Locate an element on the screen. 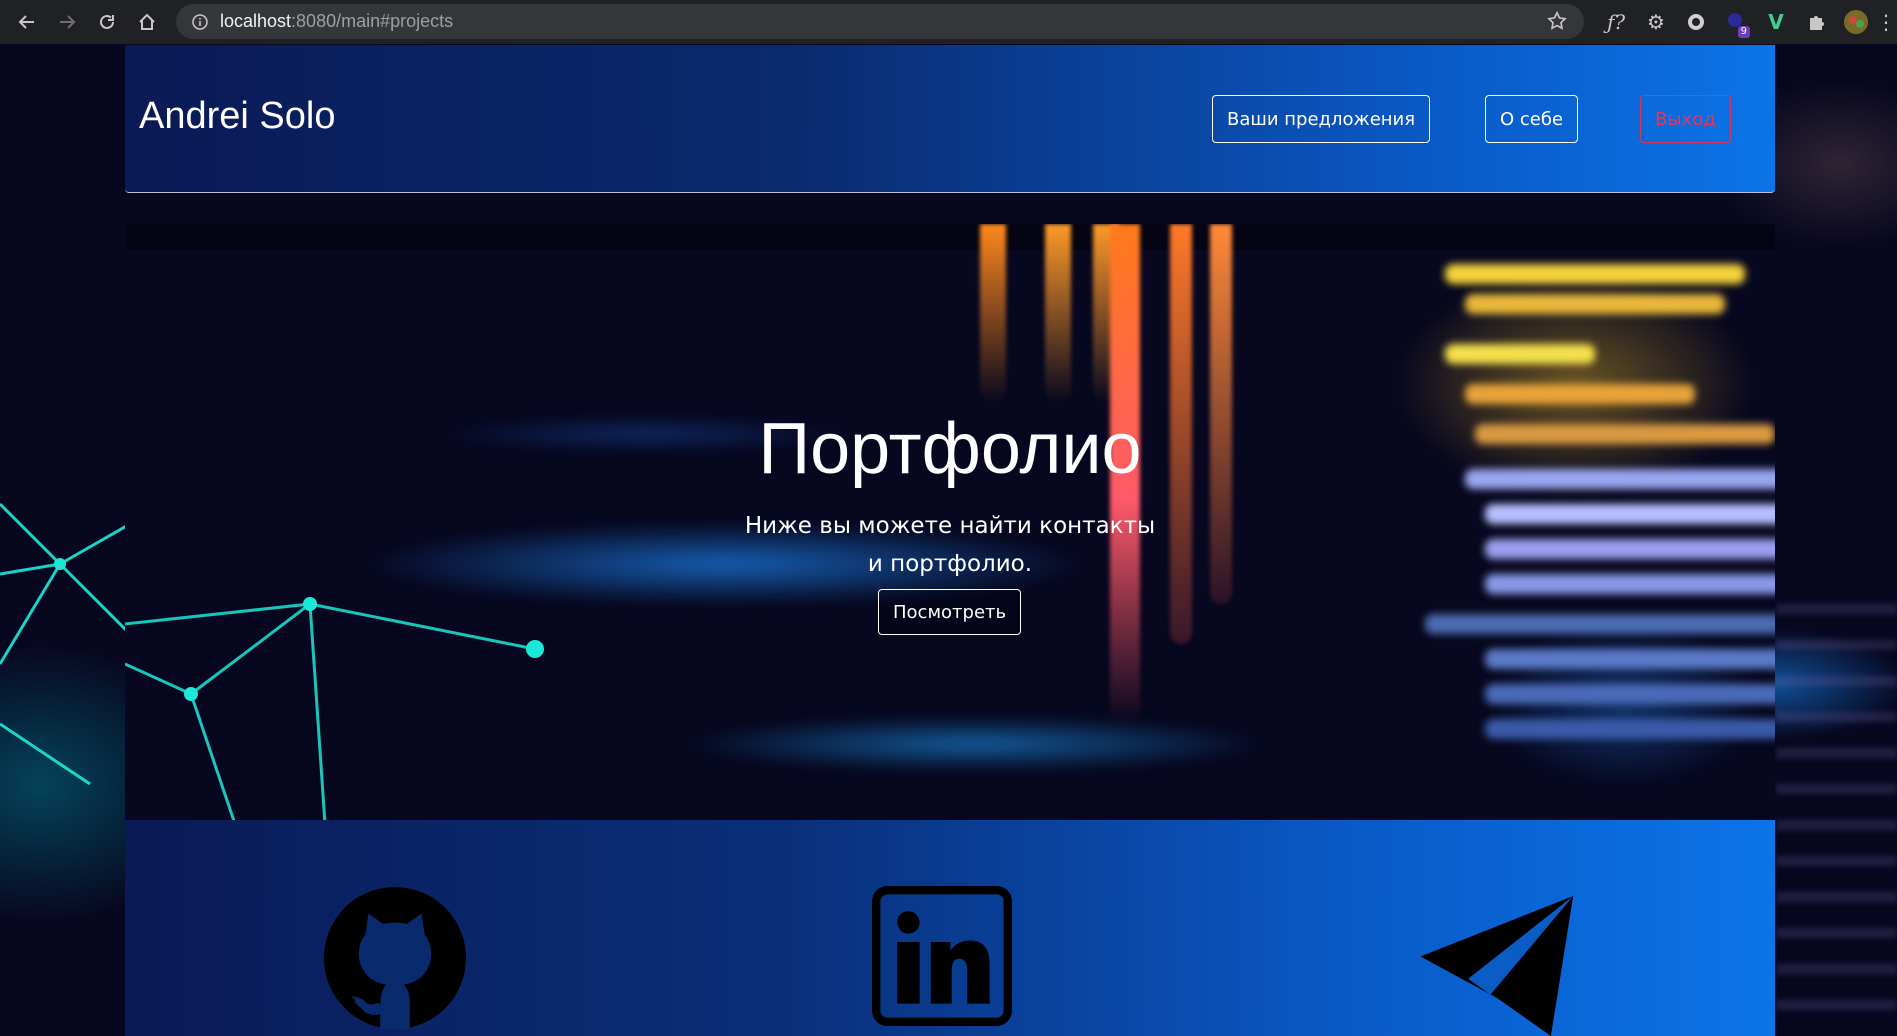 This screenshot has width=1897, height=1036. home-button is located at coordinates (147, 22).